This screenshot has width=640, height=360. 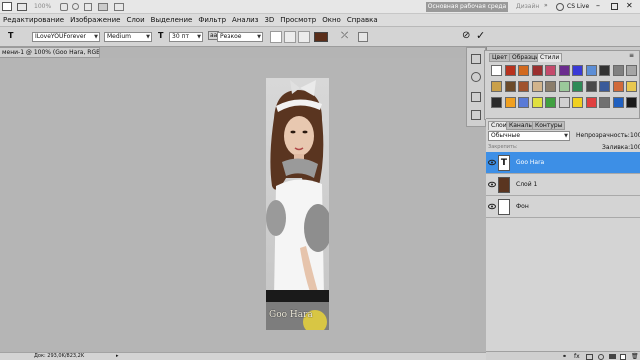 I want to click on menu-edit: Редактирование, so click(x=33, y=20).